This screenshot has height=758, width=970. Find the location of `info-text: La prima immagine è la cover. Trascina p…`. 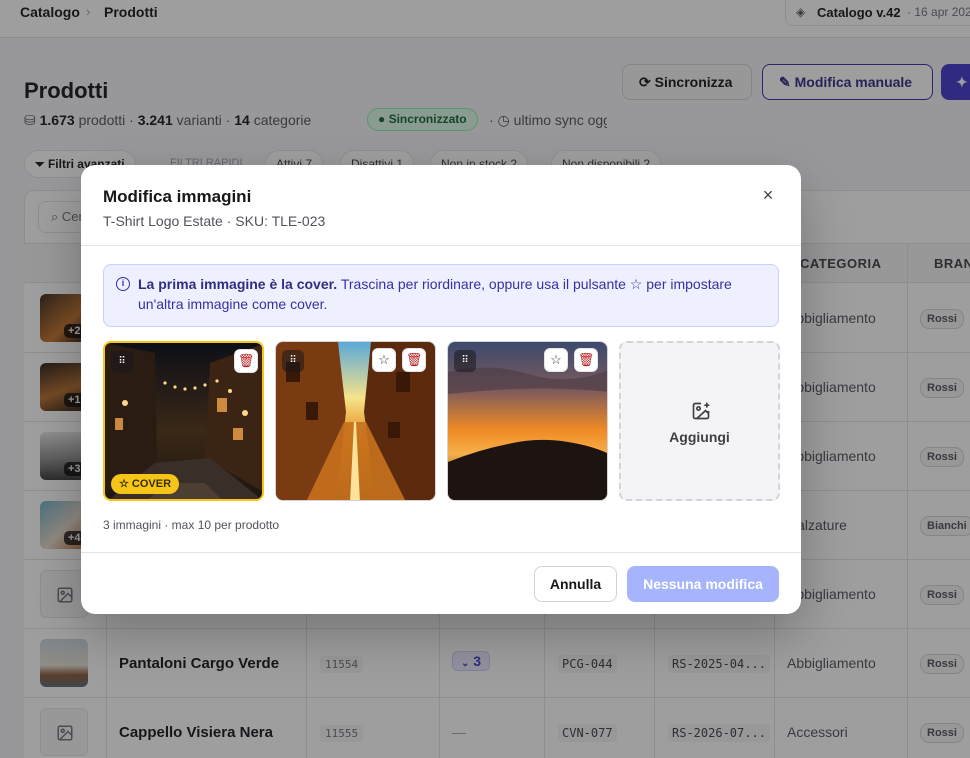

info-text: La prima immagine è la cover. Trascina p… is located at coordinates (435, 294).